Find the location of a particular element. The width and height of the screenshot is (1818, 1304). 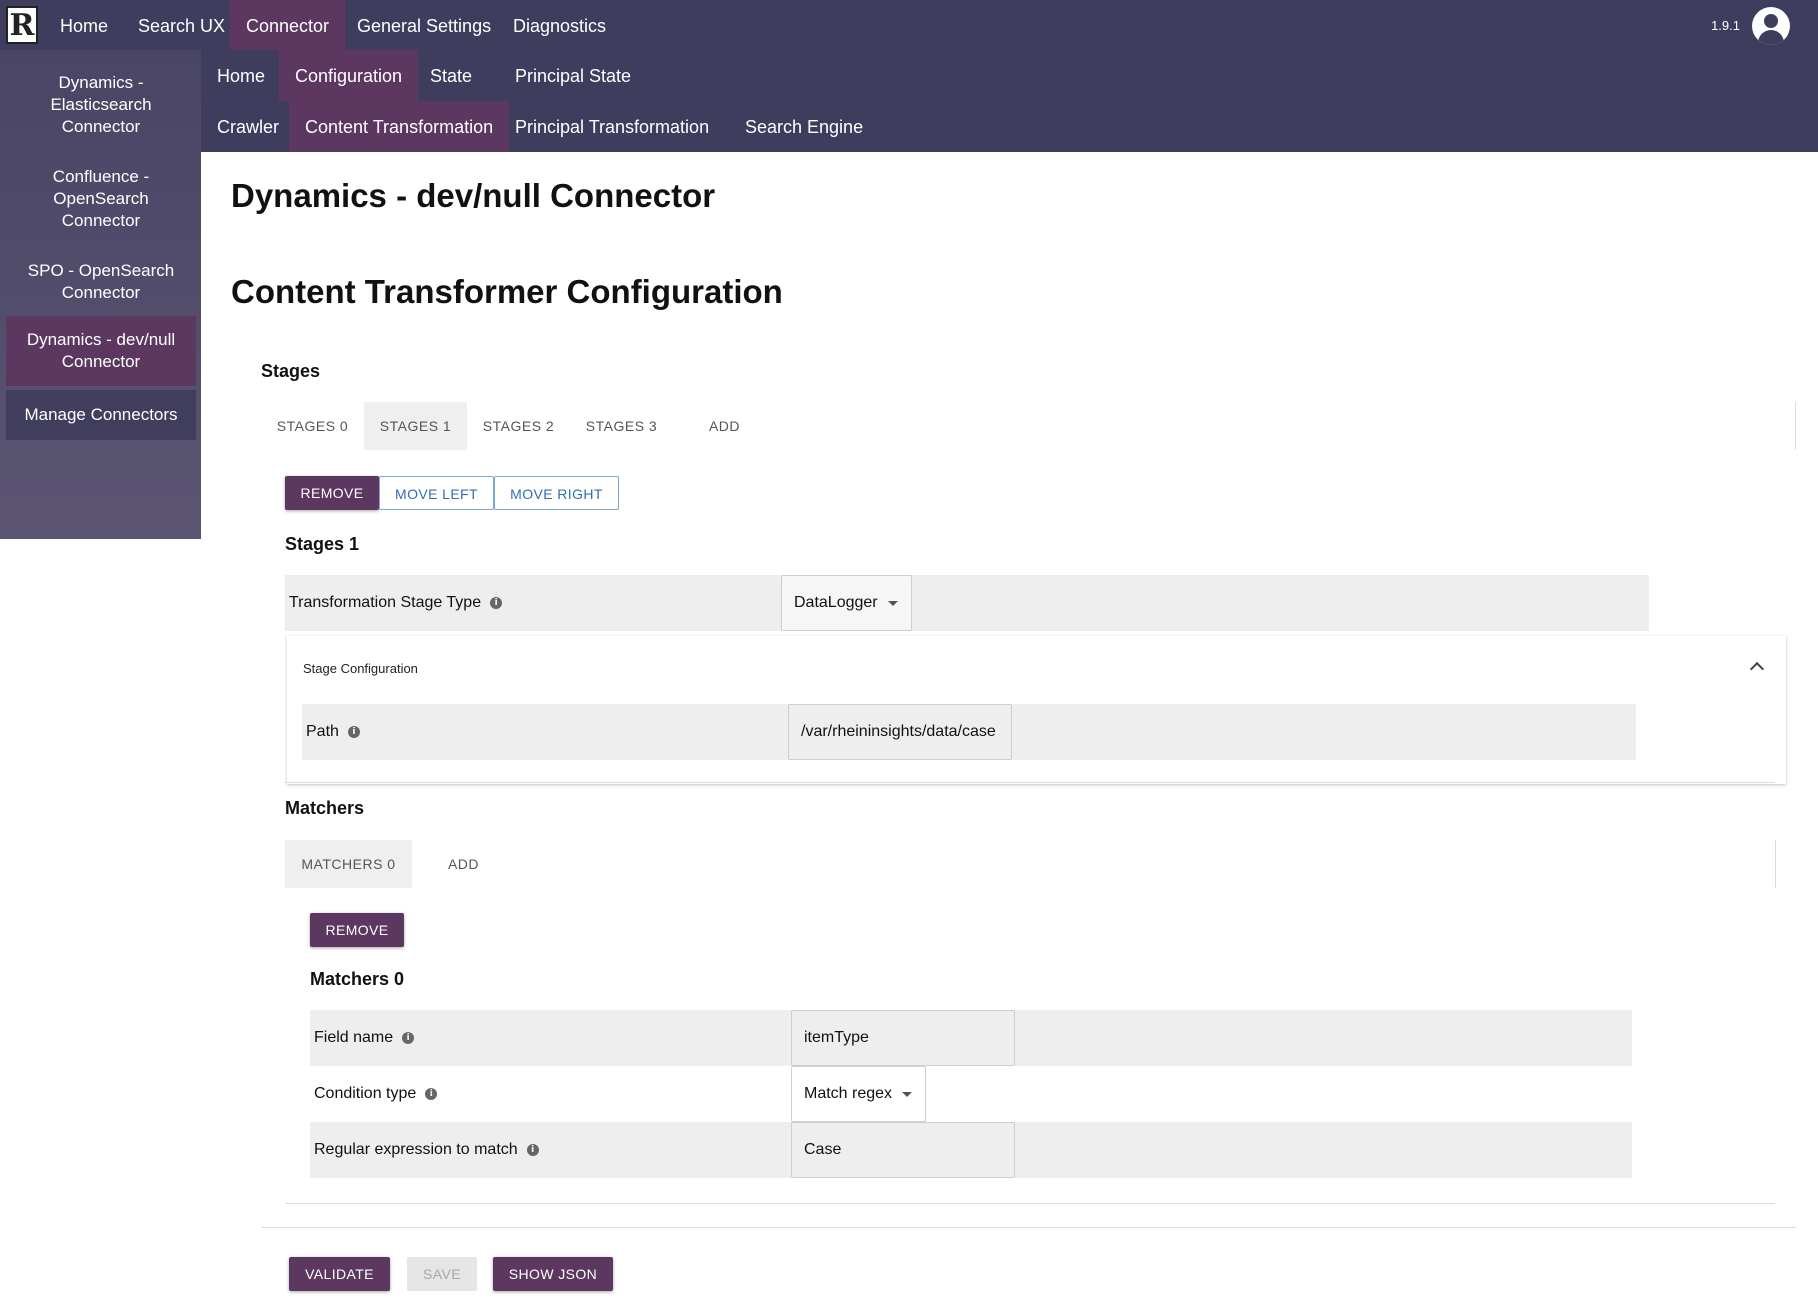

path-row: Path i /var/rheininsights/data/case is located at coordinates (969, 732).